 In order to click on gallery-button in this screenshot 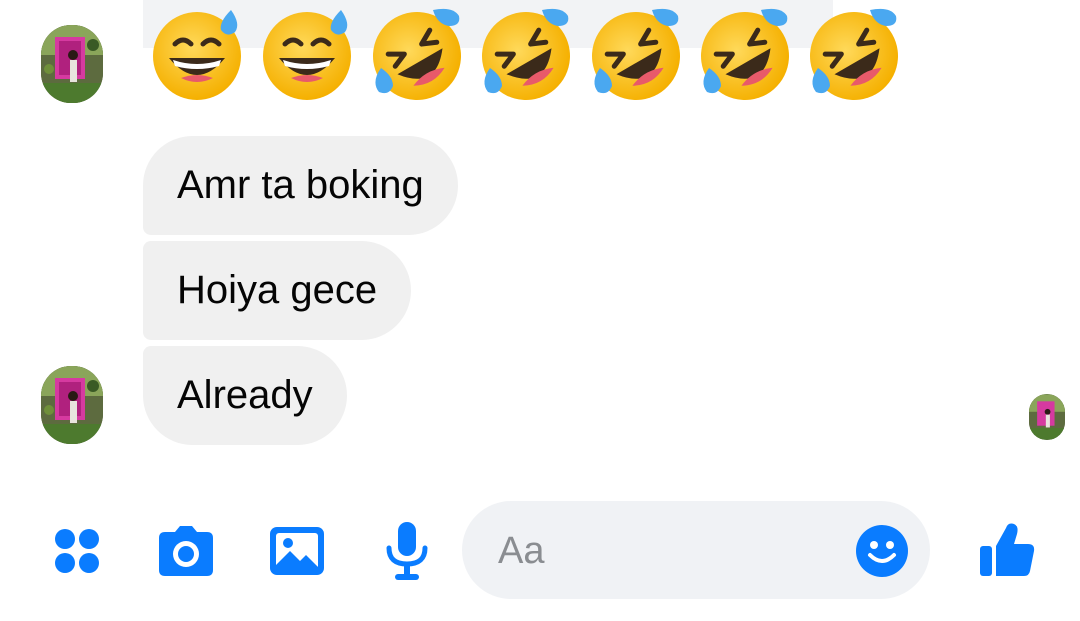, I will do `click(297, 551)`.